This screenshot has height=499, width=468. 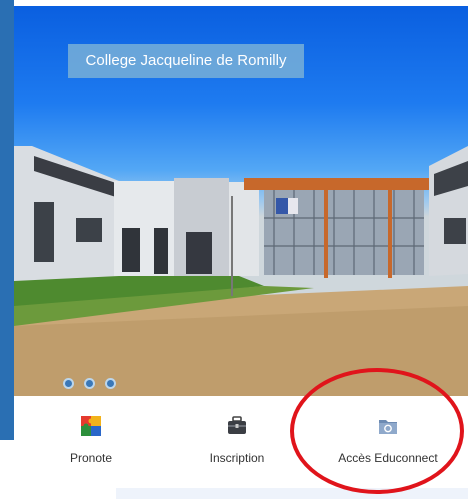 I want to click on inscription-label: Inscription, so click(x=237, y=458).